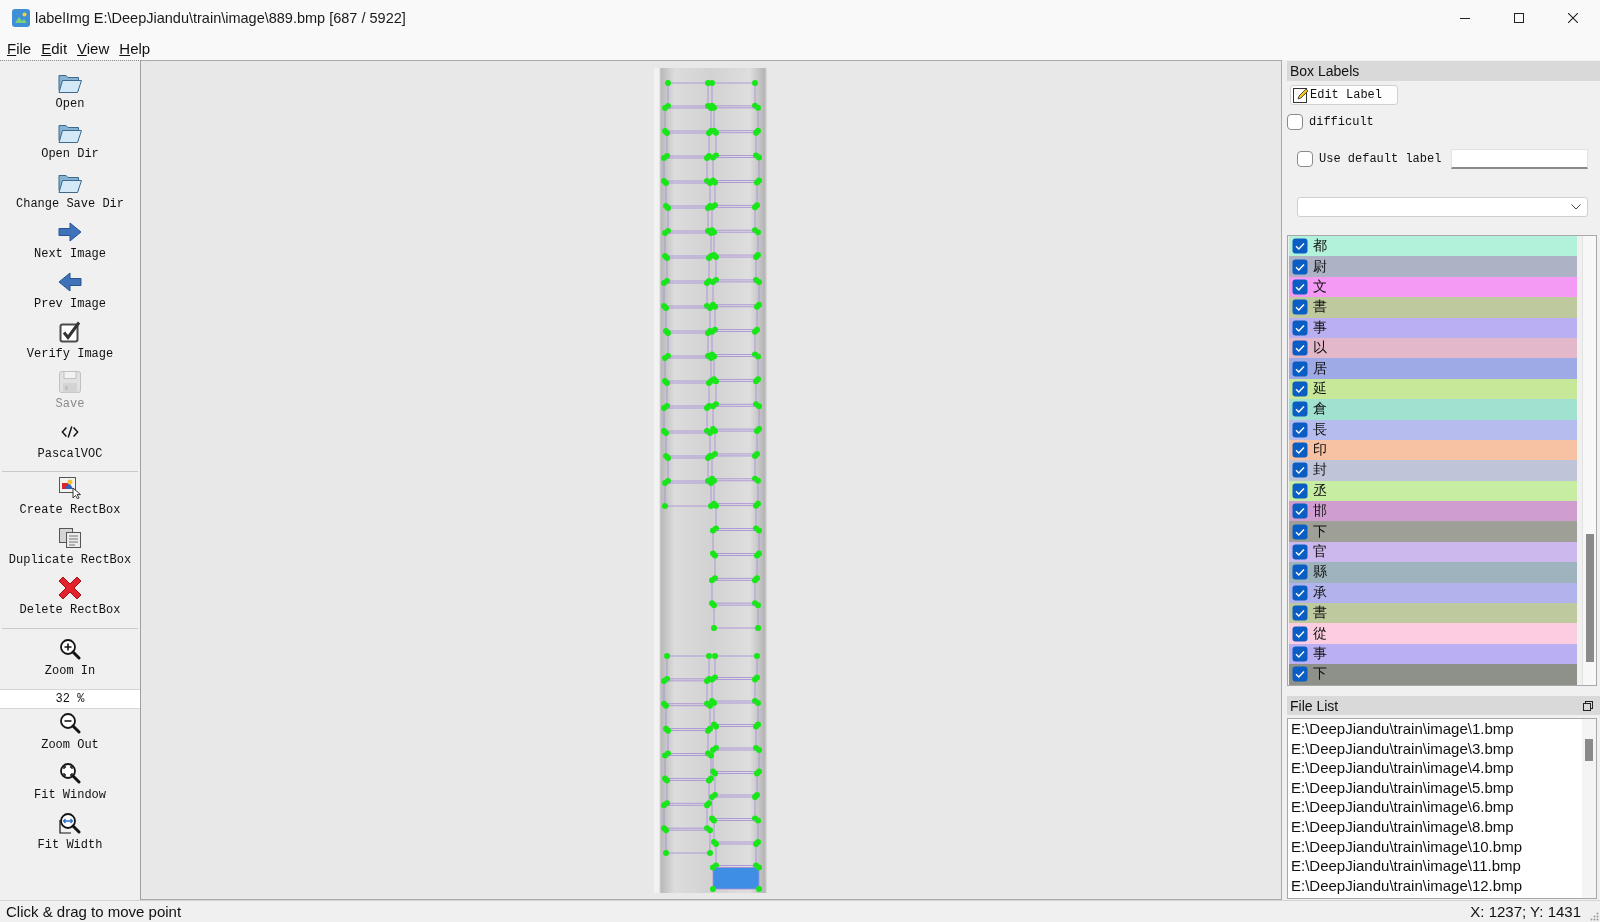 This screenshot has height=922, width=1600. Describe the element at coordinates (1435, 867) in the screenshot. I see `file-list-item: E:\DeepJiandu\train\image\11.bmp` at that location.